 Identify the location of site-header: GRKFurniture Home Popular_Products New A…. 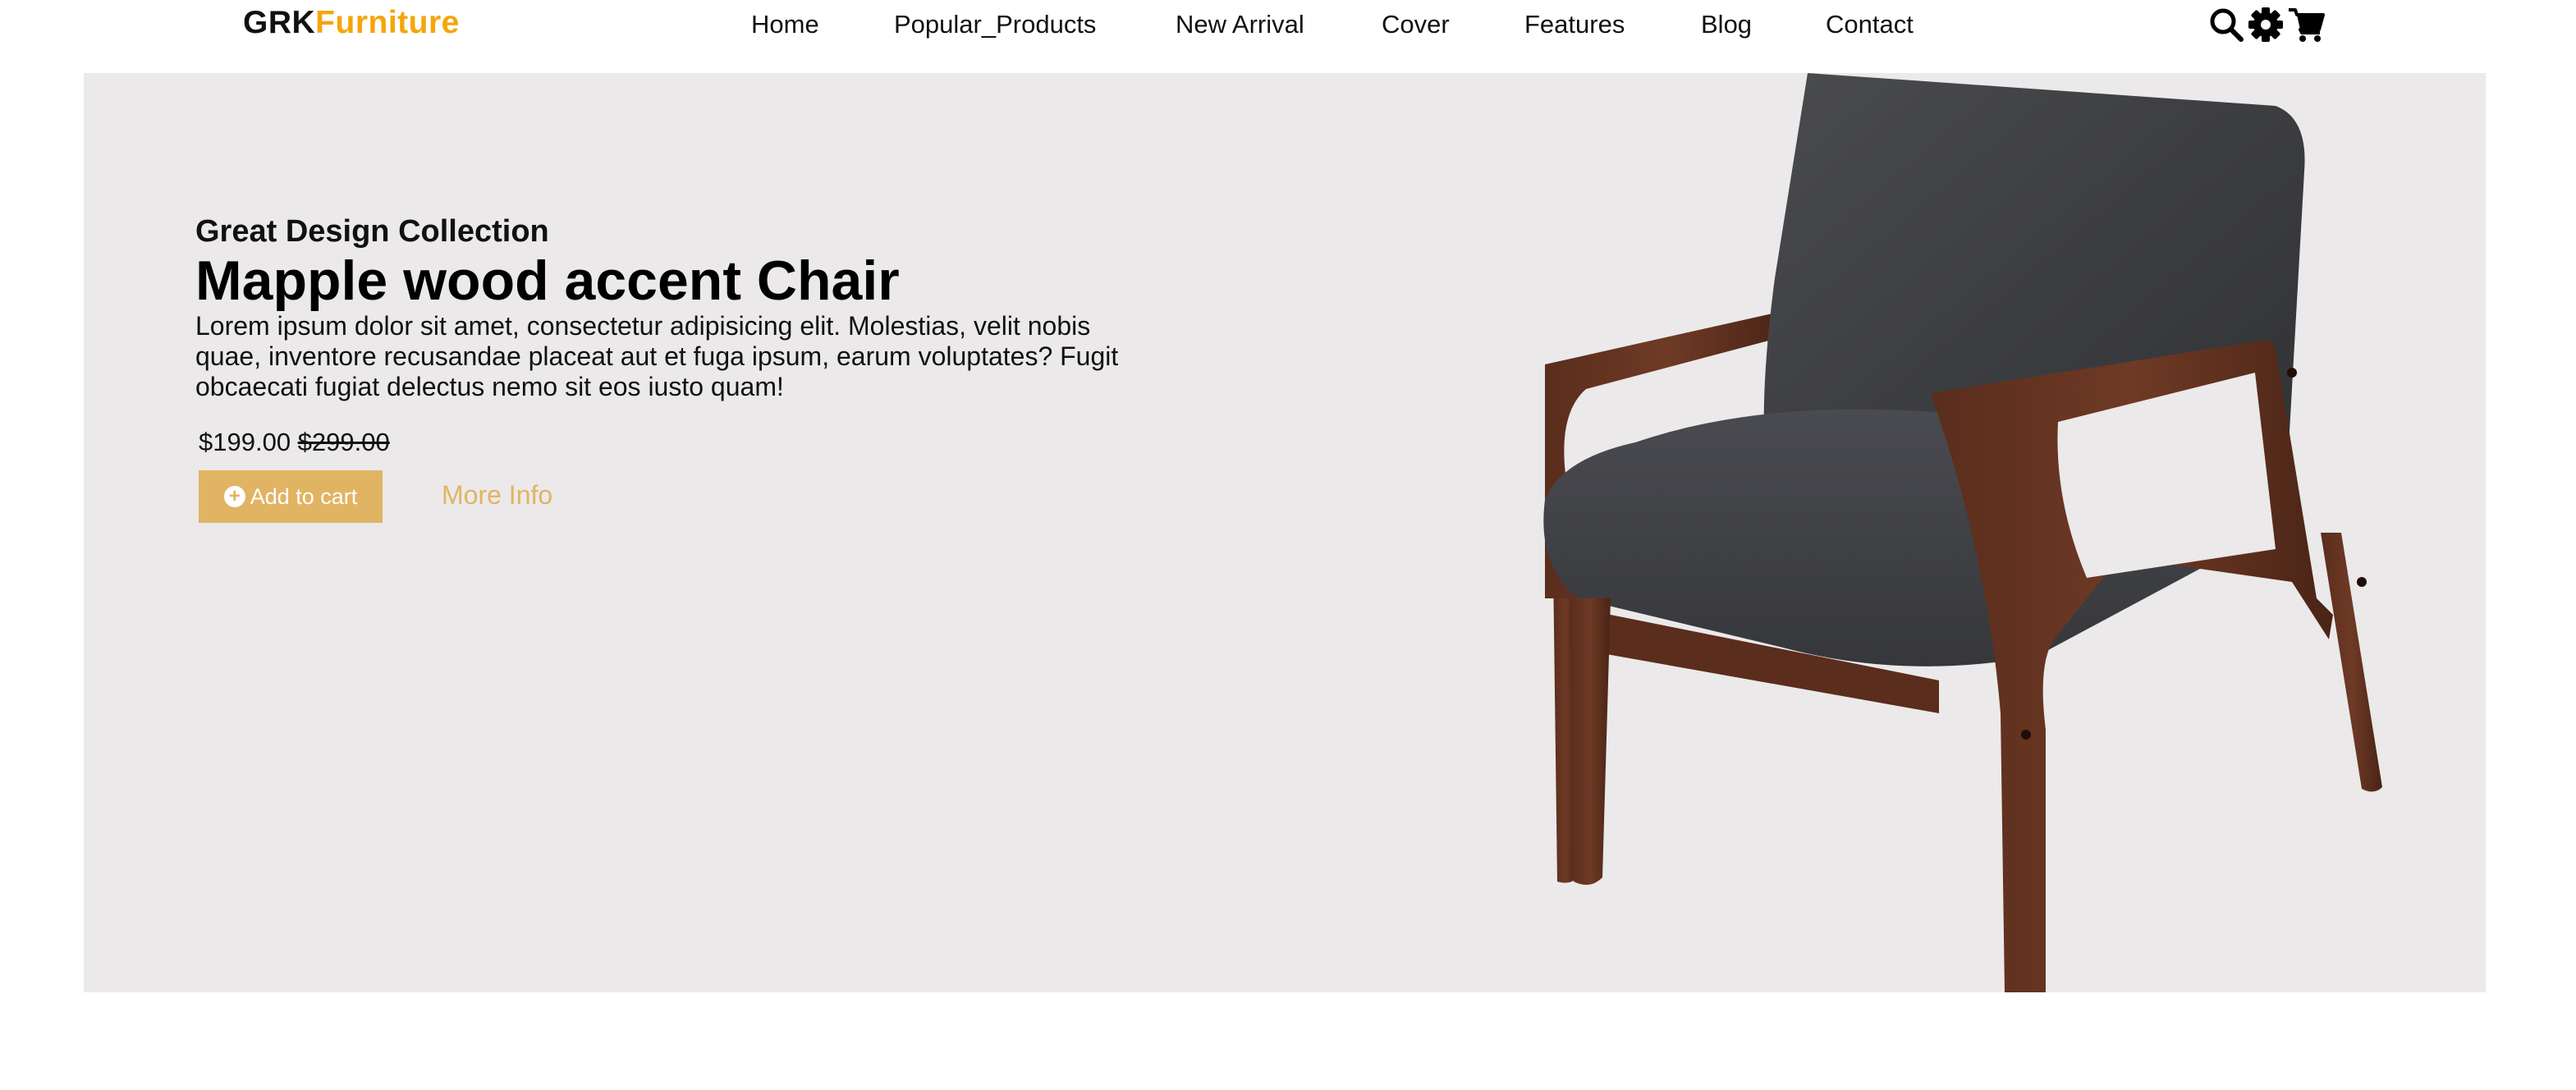
(1288, 36).